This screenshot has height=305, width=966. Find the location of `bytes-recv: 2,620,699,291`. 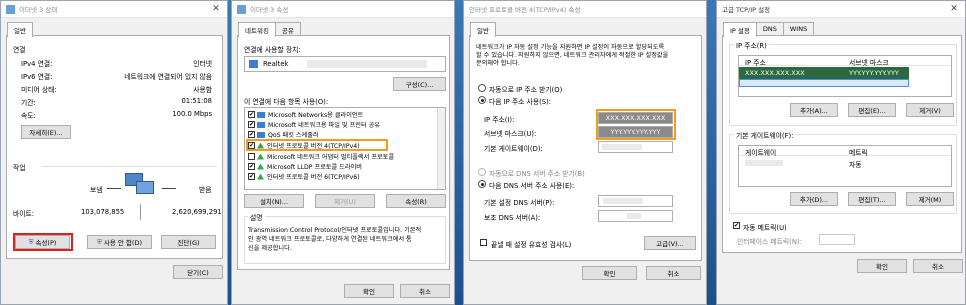

bytes-recv: 2,620,699,291 is located at coordinates (197, 212).